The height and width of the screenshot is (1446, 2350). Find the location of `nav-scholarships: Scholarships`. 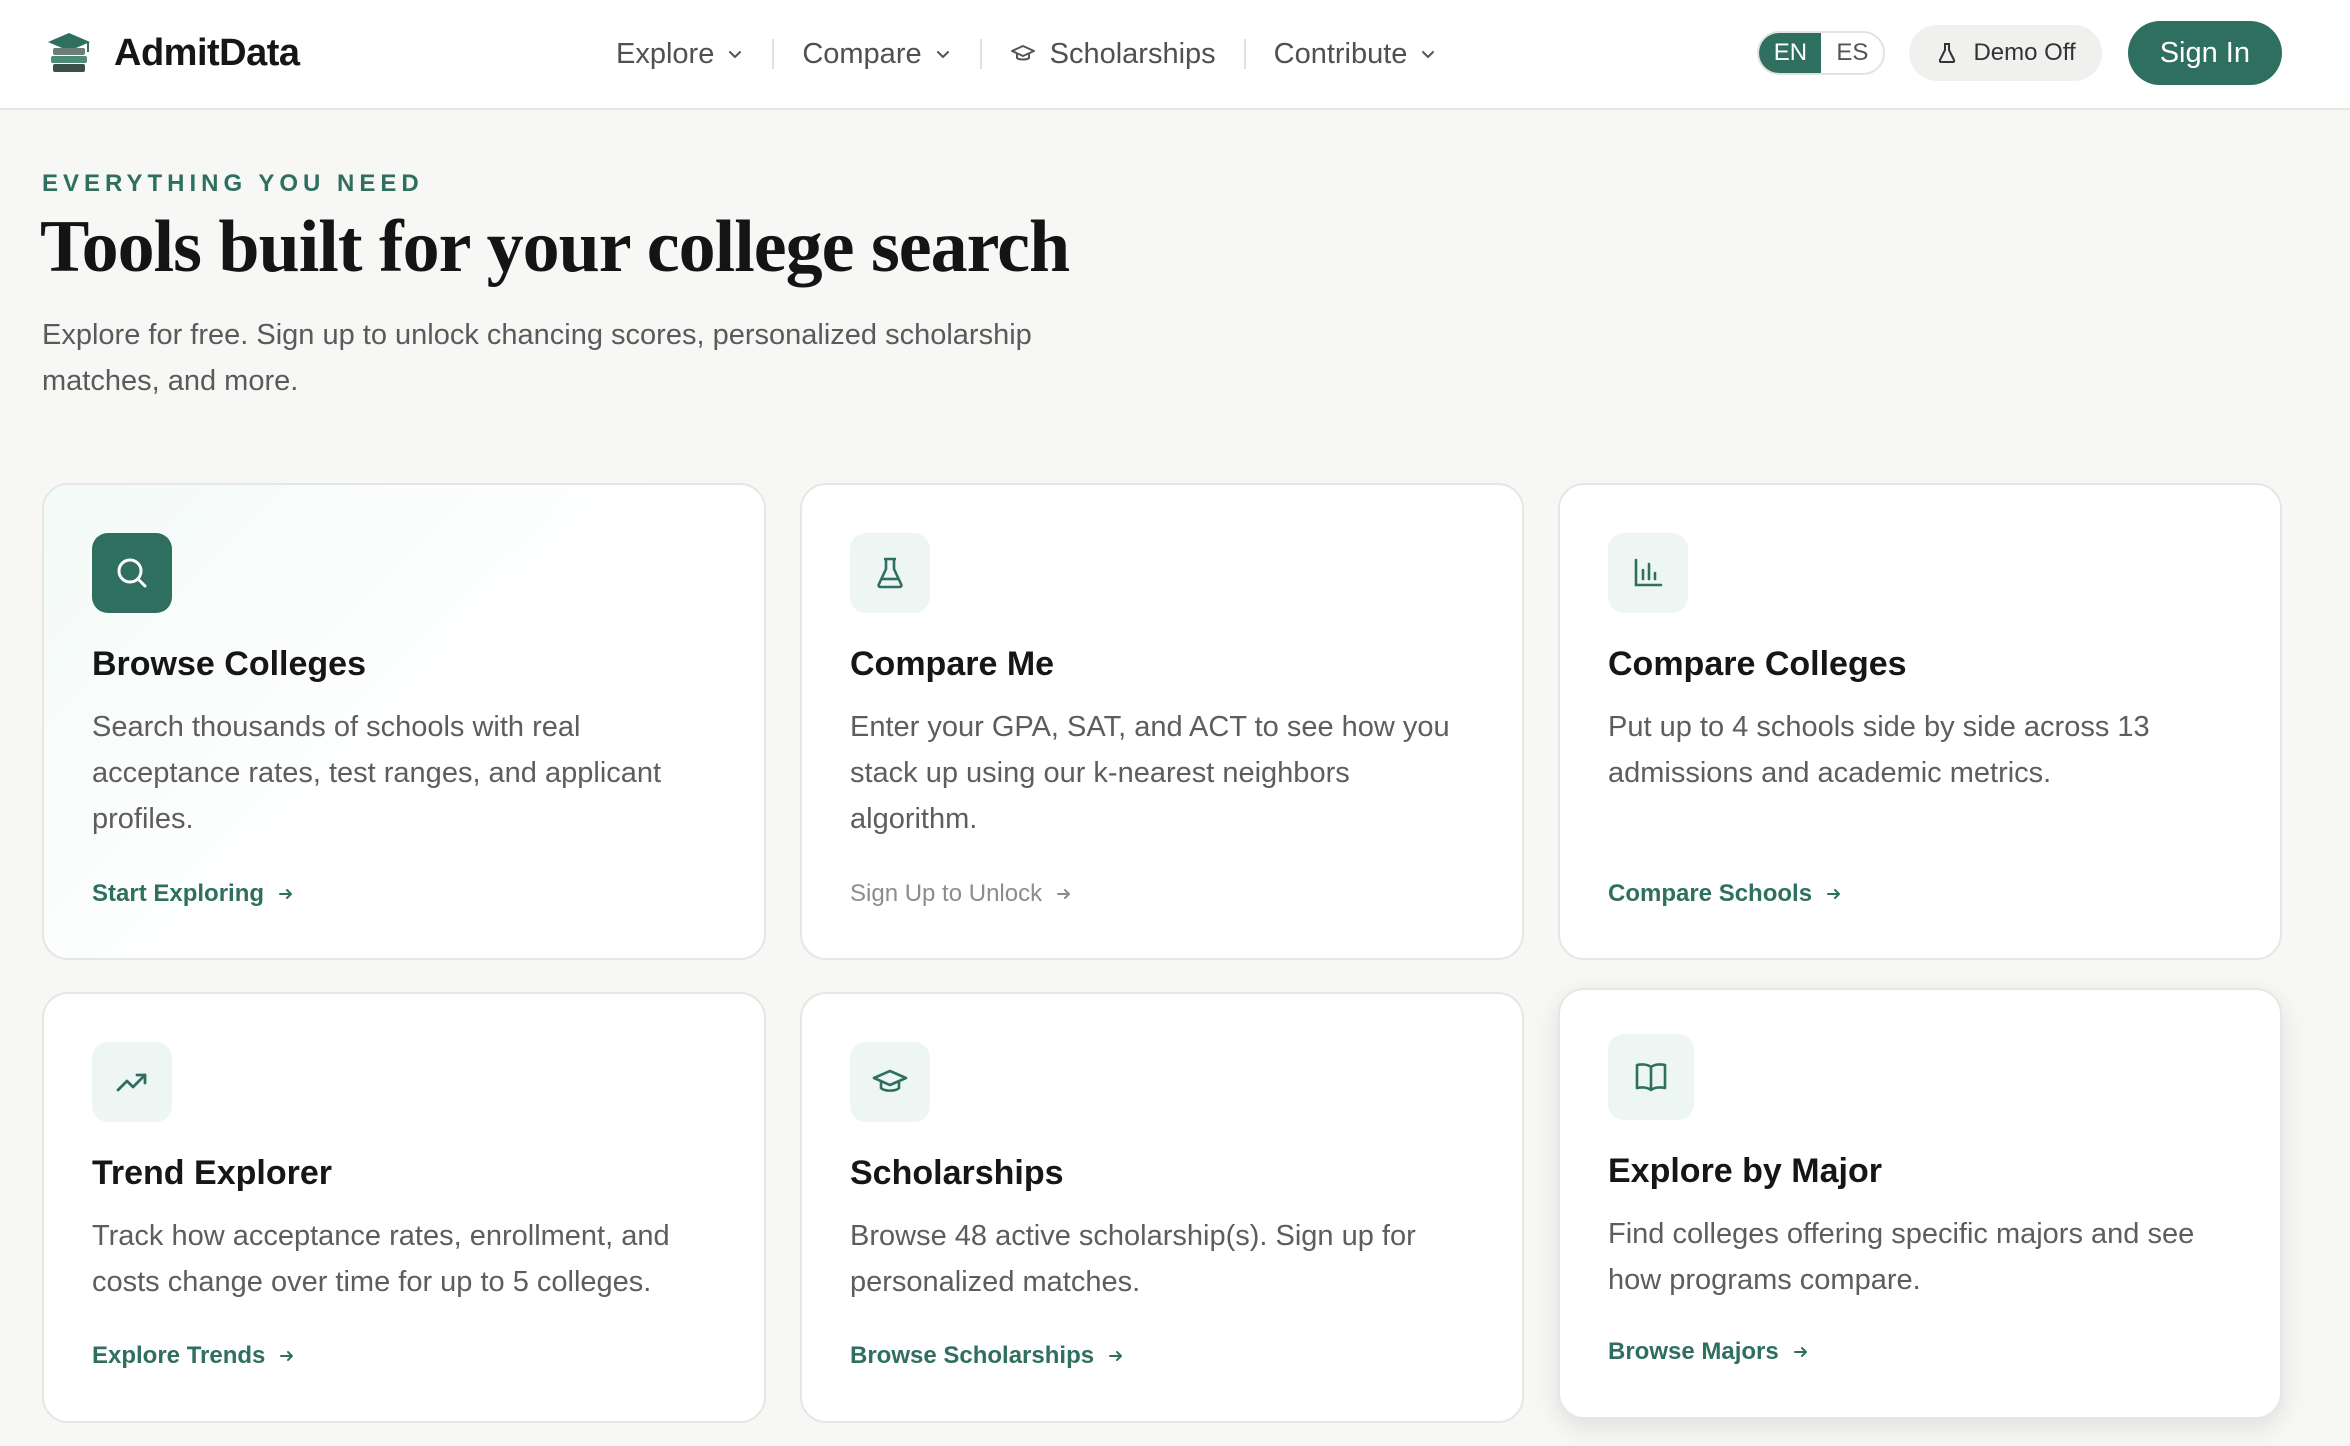

nav-scholarships: Scholarships is located at coordinates (1113, 54).